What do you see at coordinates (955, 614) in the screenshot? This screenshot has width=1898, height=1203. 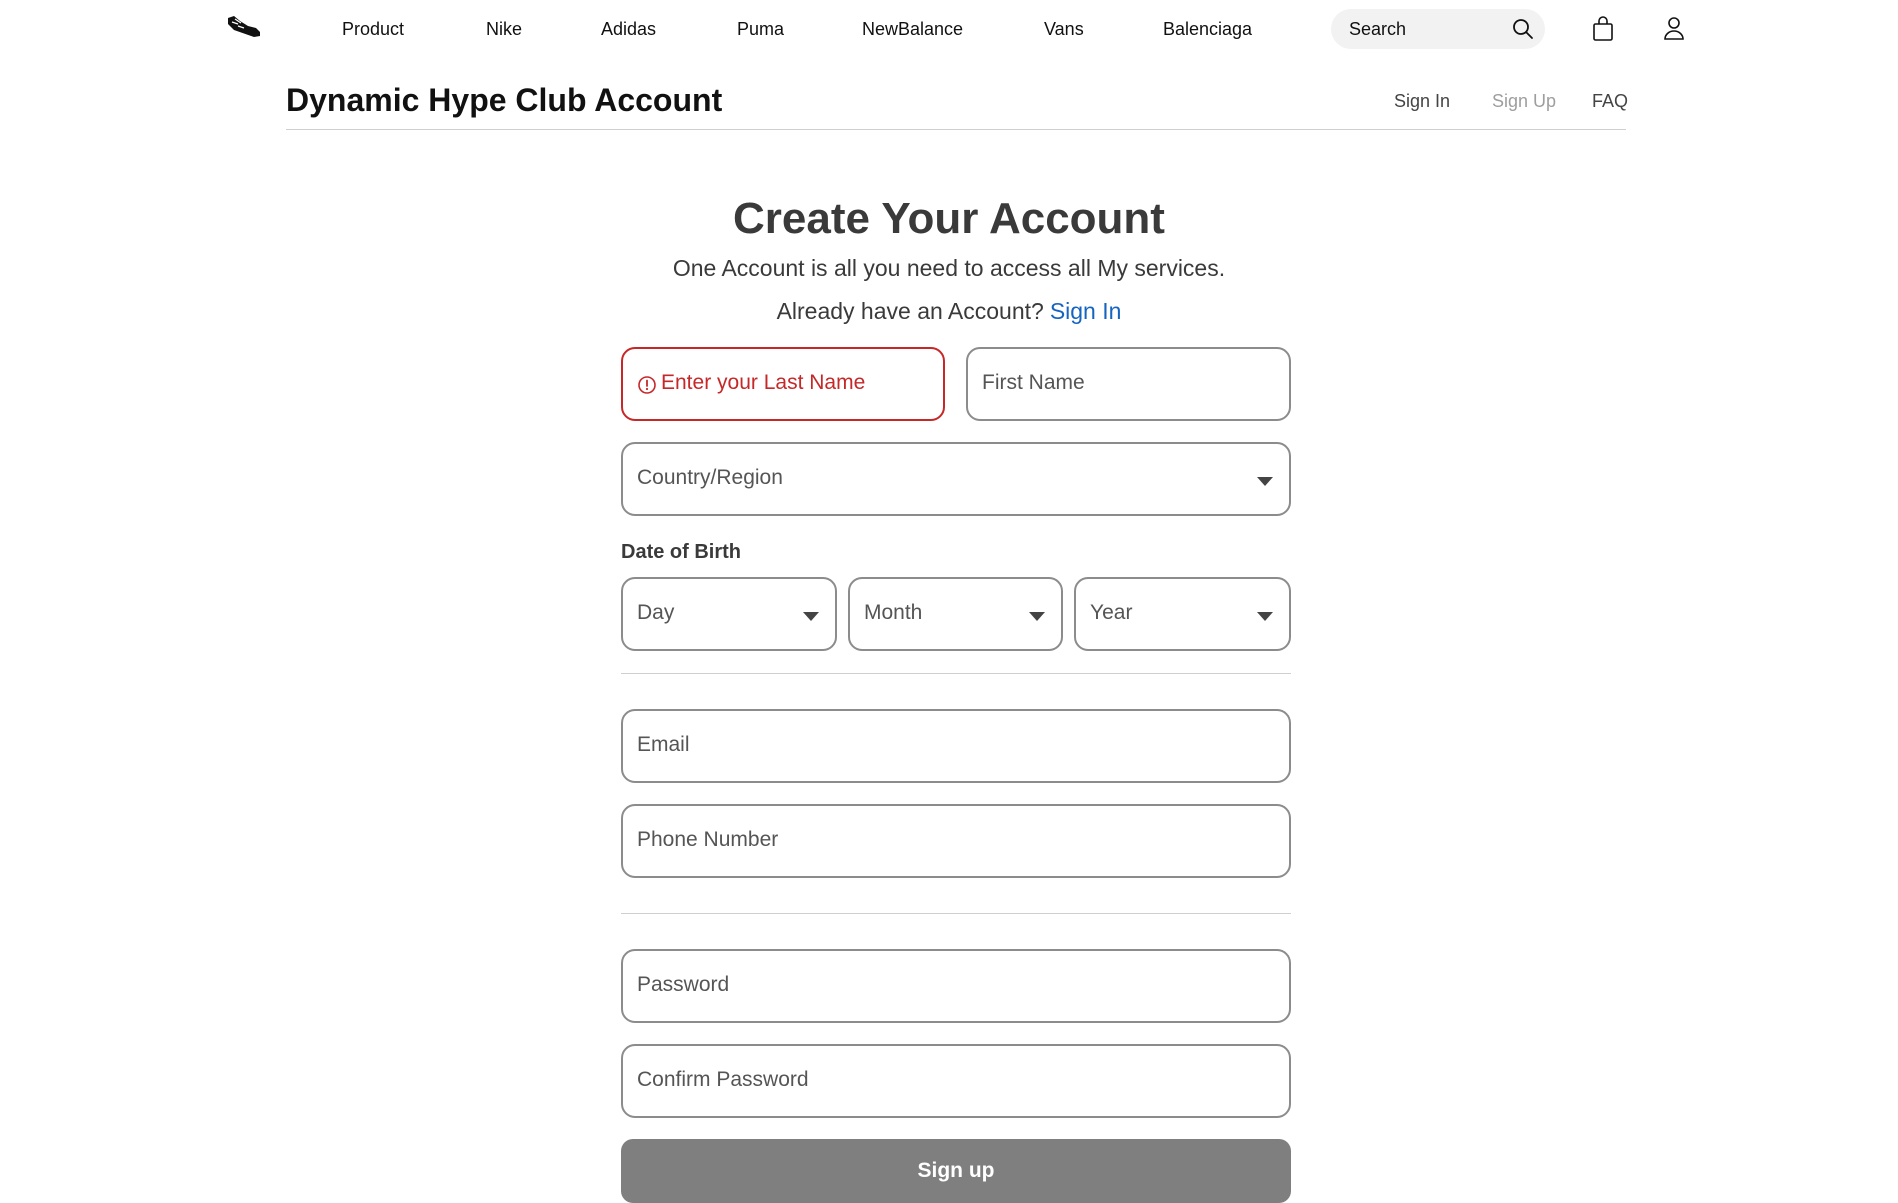 I see `dob-month-select: Month` at bounding box center [955, 614].